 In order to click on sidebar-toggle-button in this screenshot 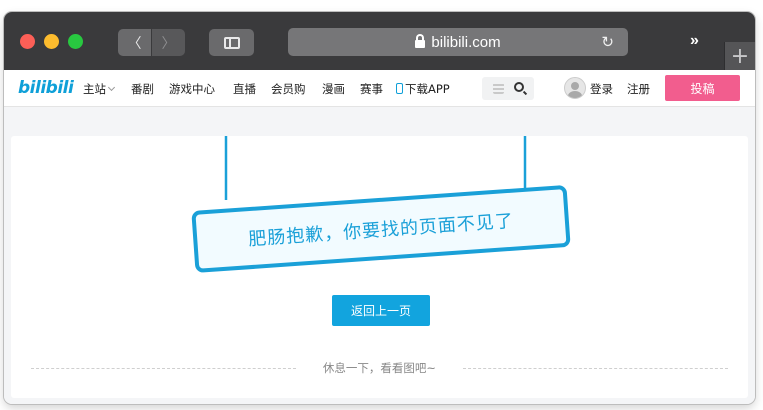, I will do `click(231, 42)`.